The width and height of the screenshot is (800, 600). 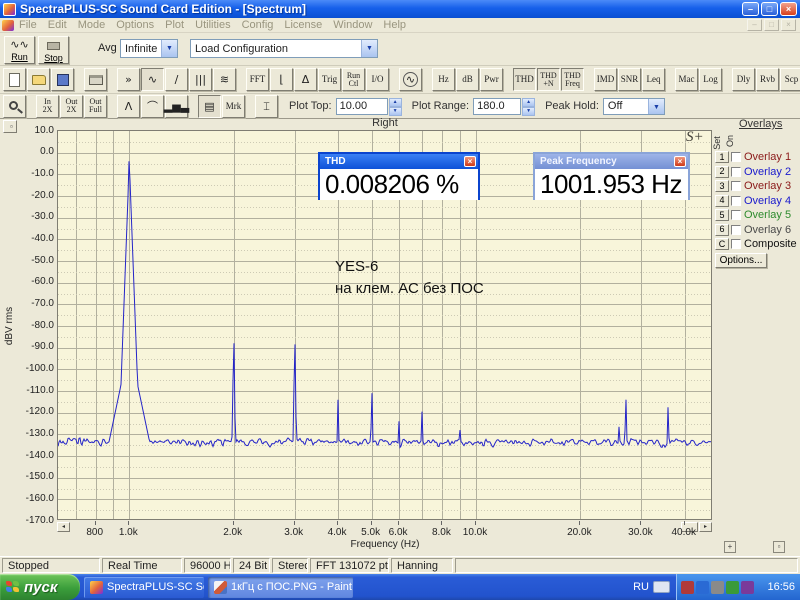 I want to click on scroll-left-button: ◂, so click(x=63, y=527).